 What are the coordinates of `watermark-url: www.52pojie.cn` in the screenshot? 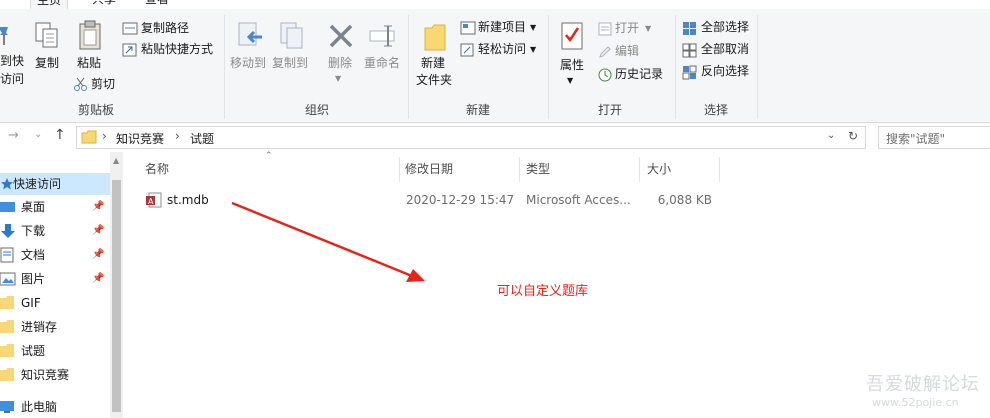 It's located at (915, 402).